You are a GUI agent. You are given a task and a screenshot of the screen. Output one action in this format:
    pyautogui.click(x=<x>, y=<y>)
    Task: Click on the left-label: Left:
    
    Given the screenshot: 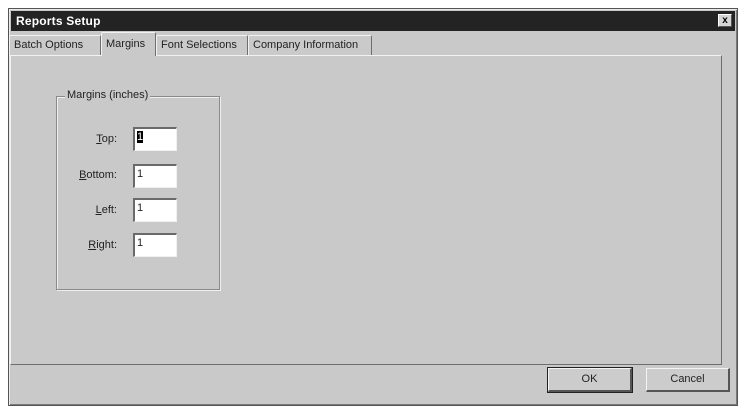 What is the action you would take?
    pyautogui.click(x=106, y=210)
    